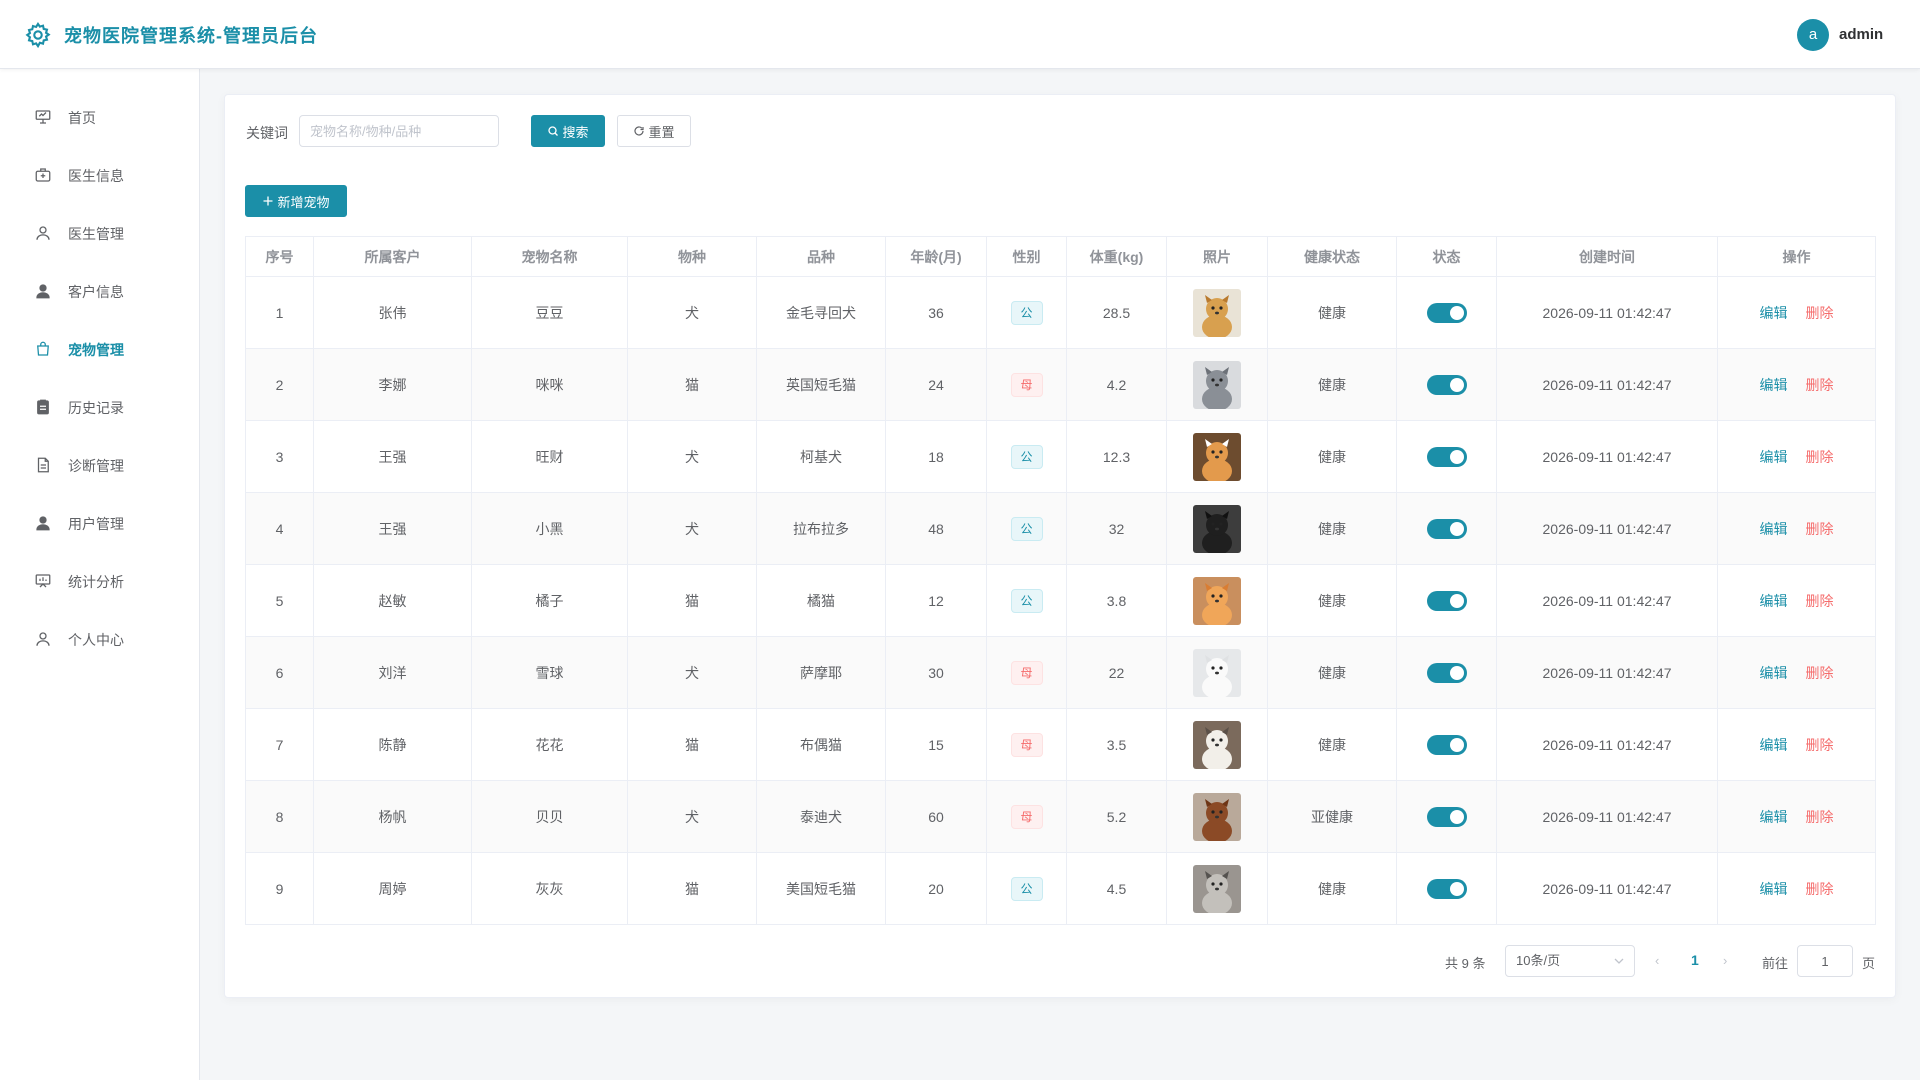 The height and width of the screenshot is (1080, 1920). I want to click on cell-index: 2, so click(279, 384).